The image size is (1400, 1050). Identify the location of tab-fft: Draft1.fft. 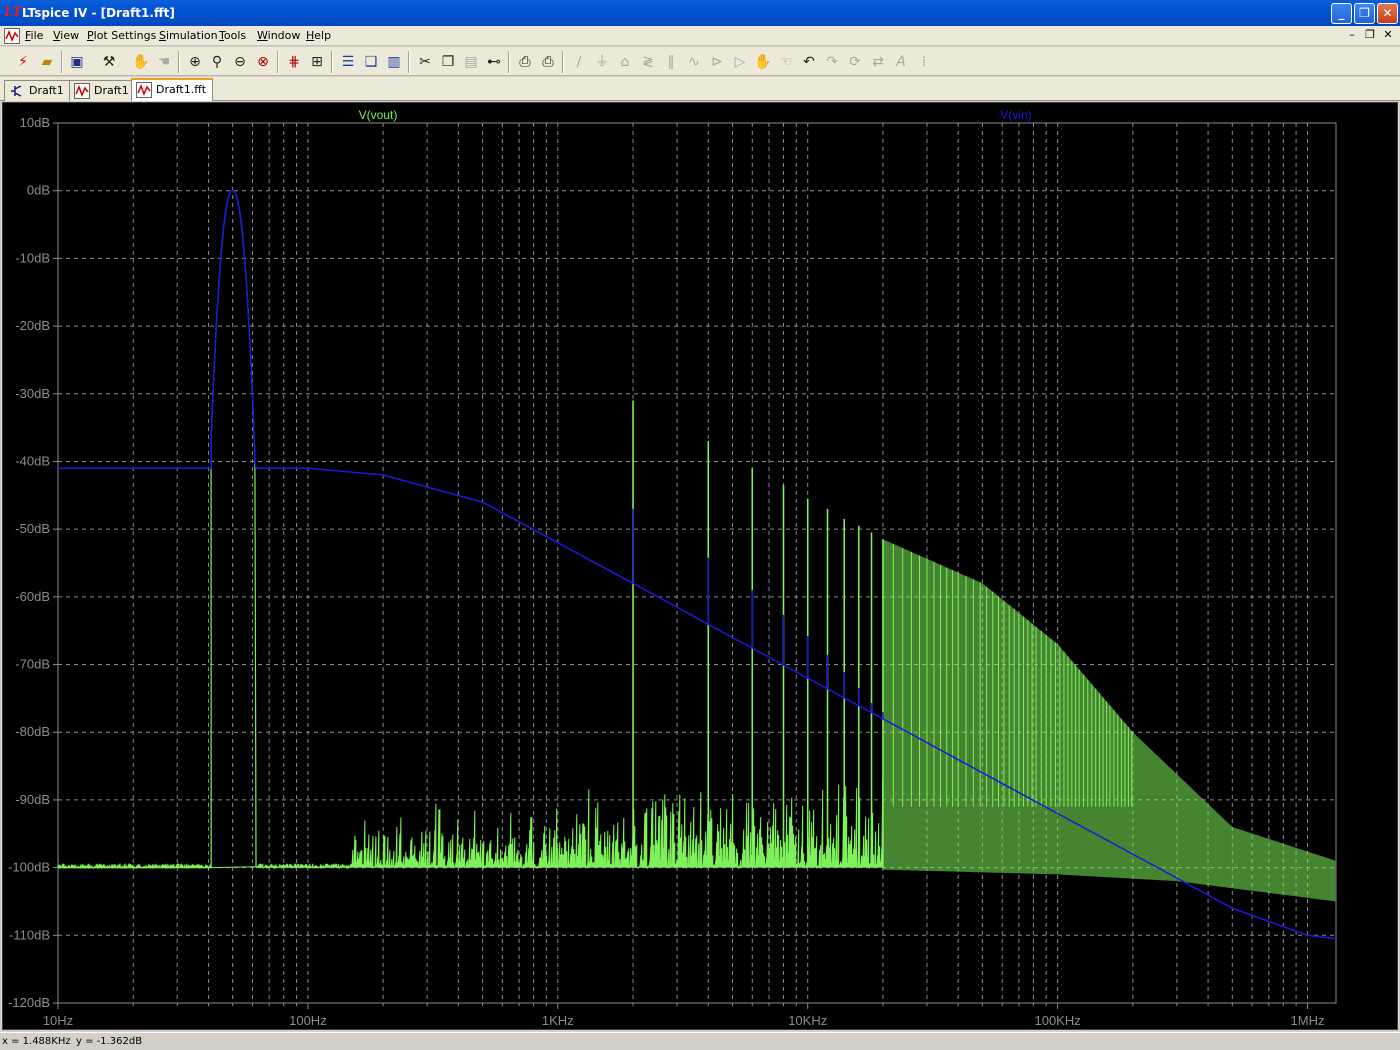
(172, 89).